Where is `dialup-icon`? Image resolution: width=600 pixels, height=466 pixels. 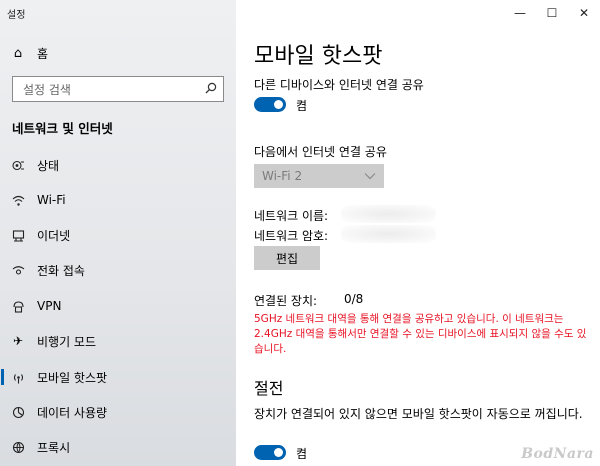 dialup-icon is located at coordinates (18, 270).